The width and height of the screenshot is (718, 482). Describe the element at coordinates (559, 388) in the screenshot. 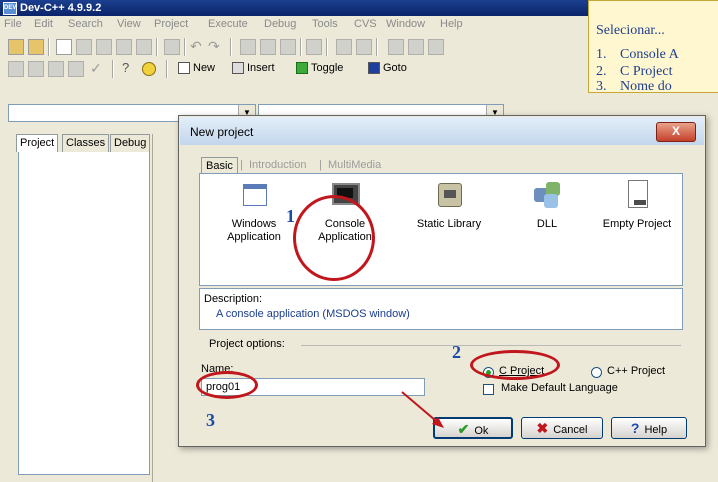

I see `make-default-label: Make Default Language` at that location.